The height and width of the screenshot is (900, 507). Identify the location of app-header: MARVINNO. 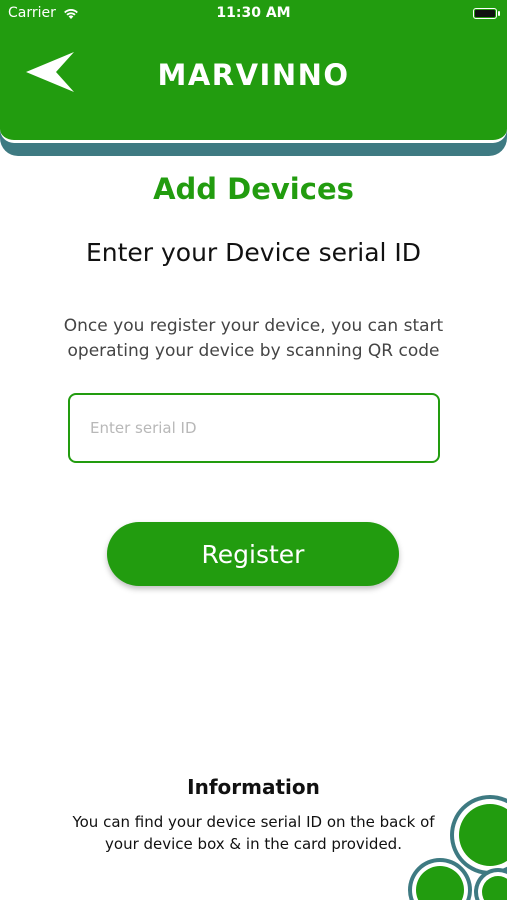
(253, 85).